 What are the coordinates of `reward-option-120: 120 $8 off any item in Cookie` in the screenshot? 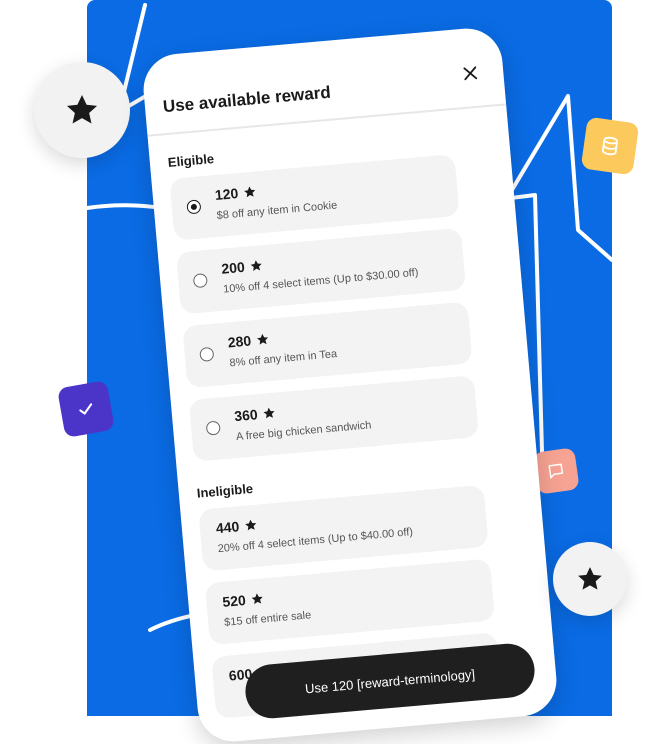 It's located at (314, 197).